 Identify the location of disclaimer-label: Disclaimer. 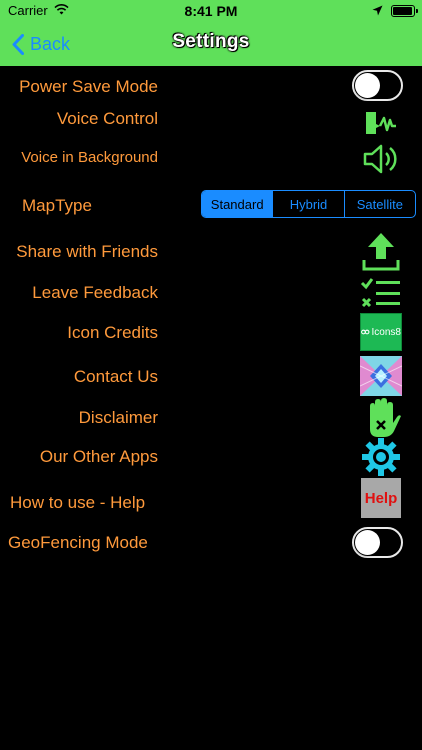
(118, 417).